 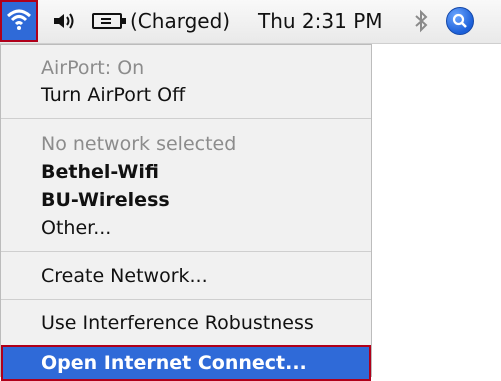 I want to click on network-item-bethel-wifi: Bethel-Wifi, so click(x=186, y=172).